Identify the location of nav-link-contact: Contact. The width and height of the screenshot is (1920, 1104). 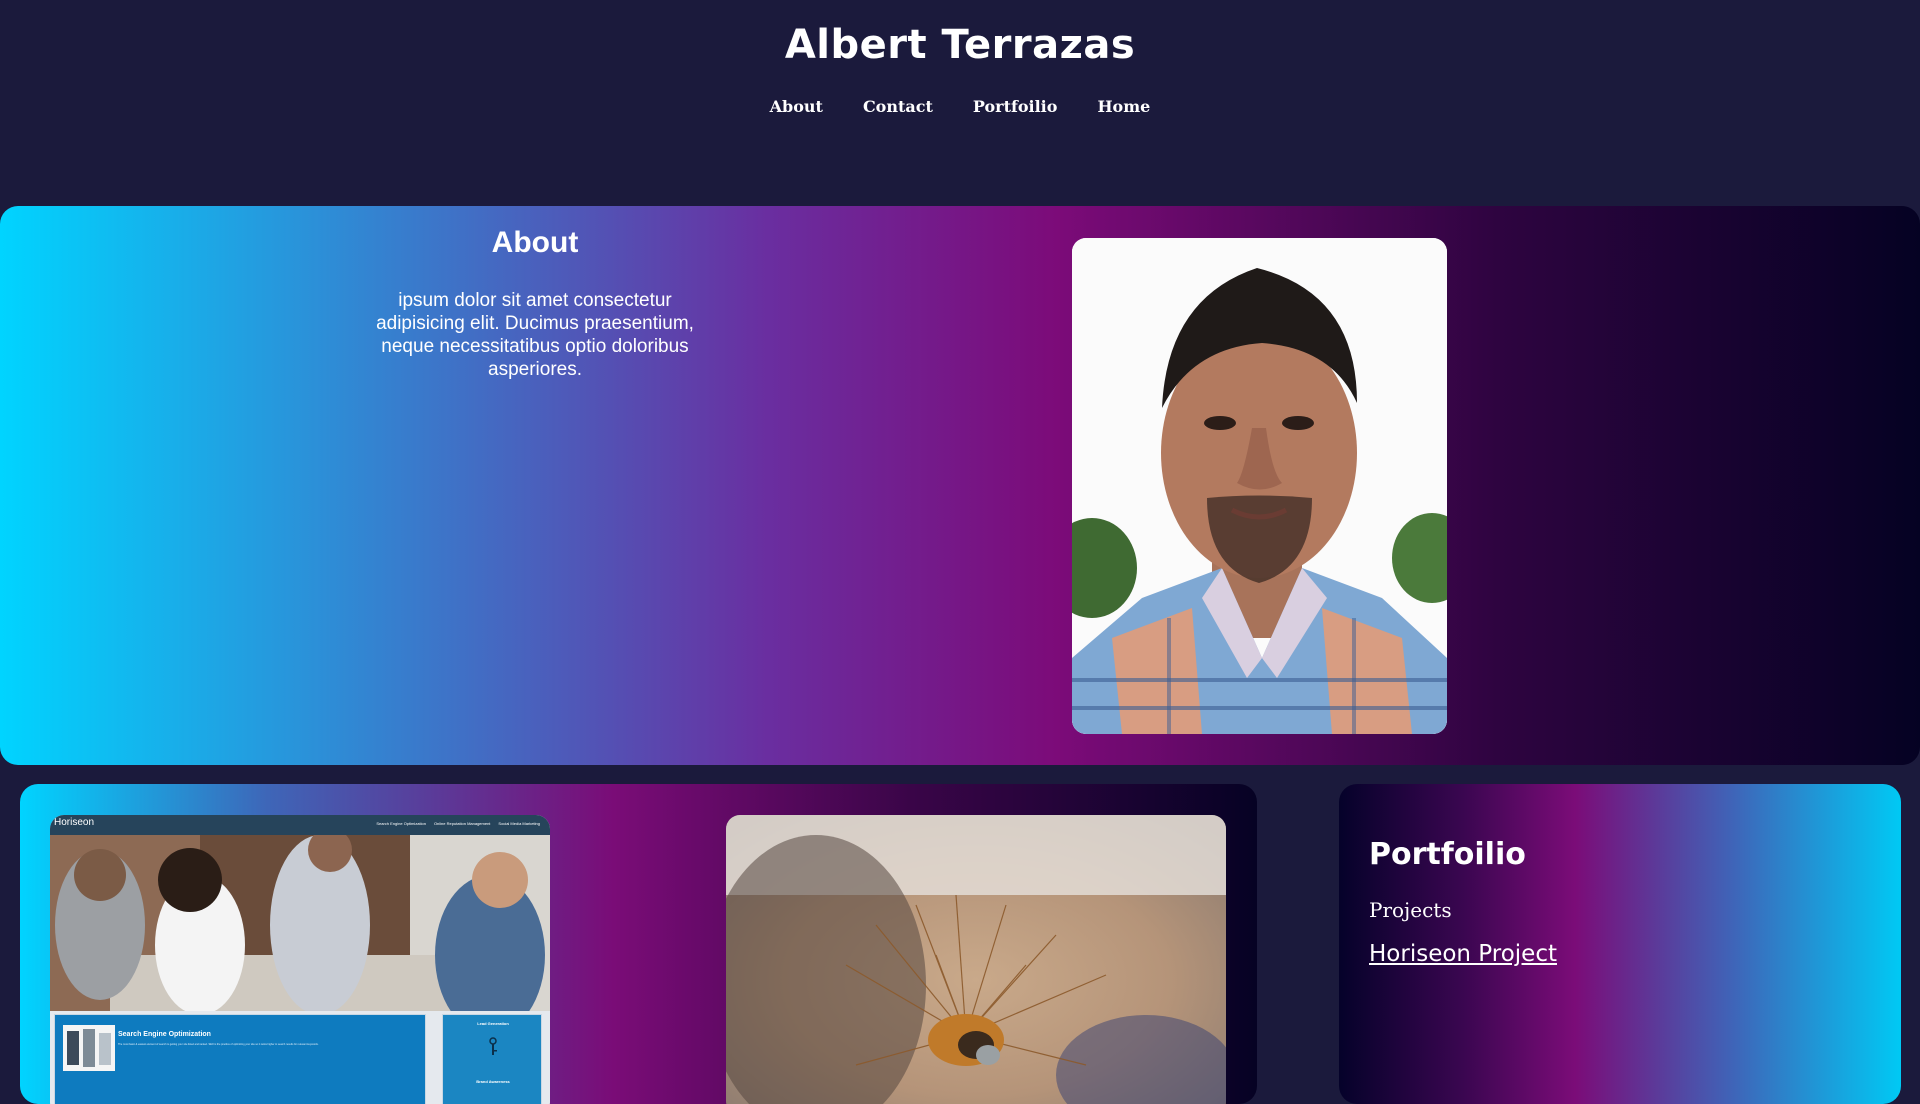
(898, 106).